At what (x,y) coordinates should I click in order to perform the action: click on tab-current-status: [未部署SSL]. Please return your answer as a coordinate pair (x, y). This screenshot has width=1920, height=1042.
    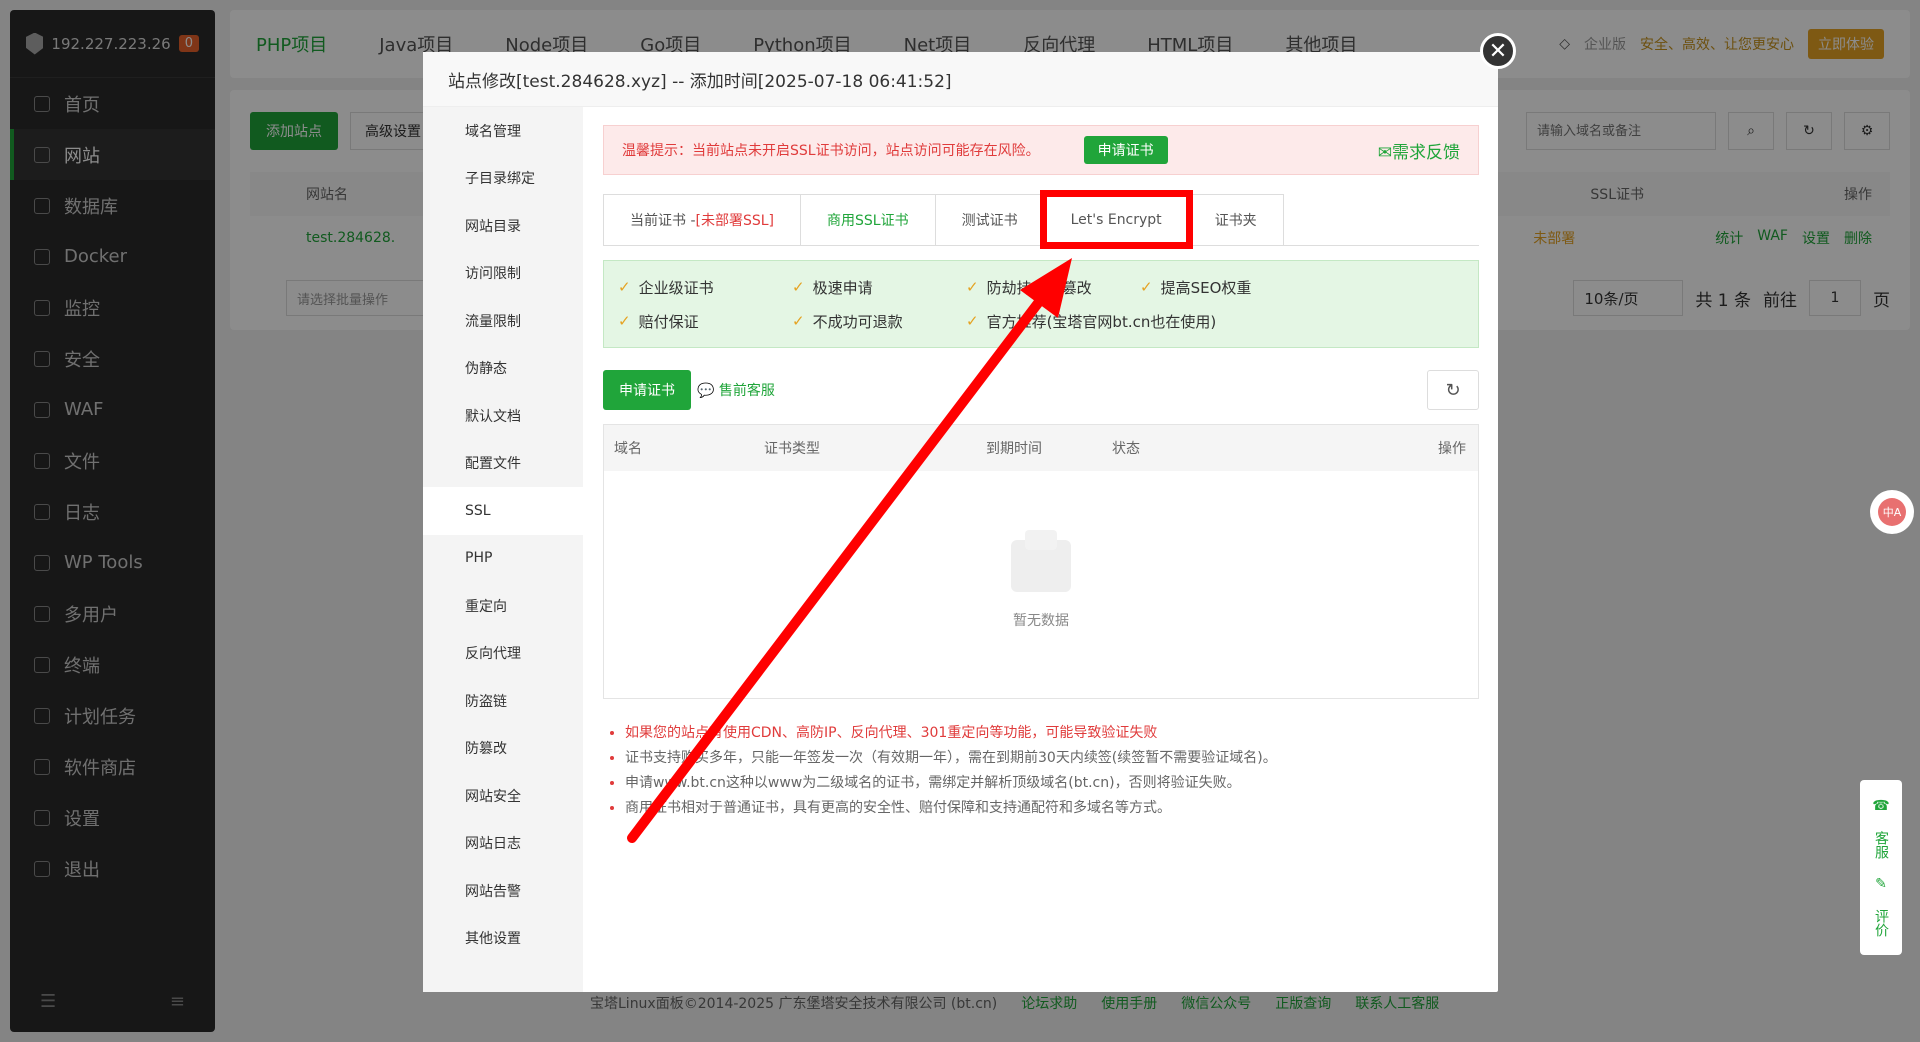
    Looking at the image, I should click on (735, 221).